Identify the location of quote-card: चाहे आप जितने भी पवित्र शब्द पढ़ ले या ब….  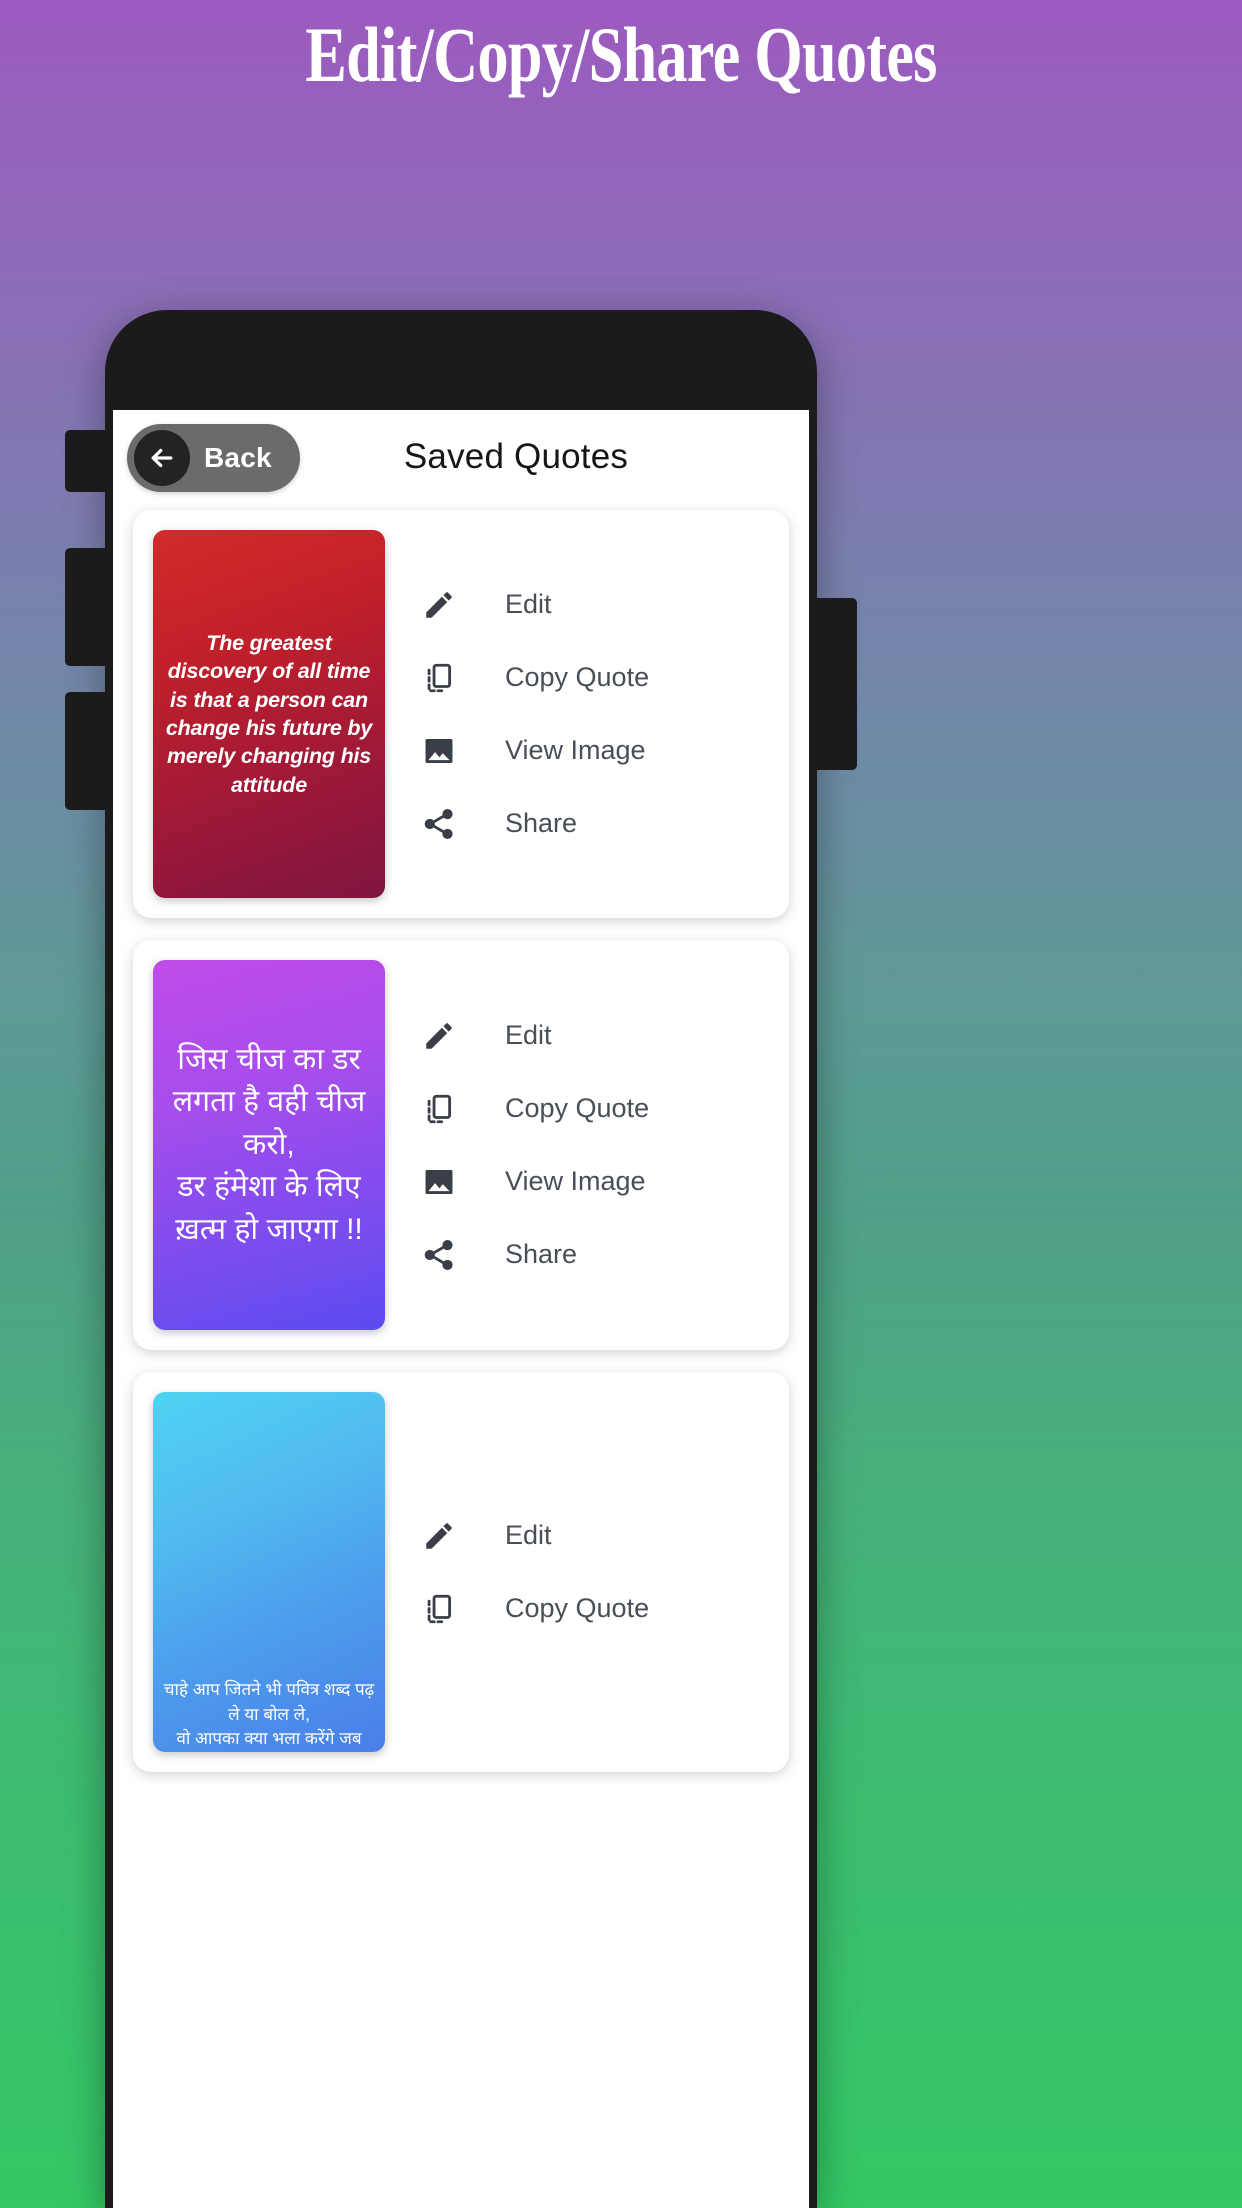
(461, 1572).